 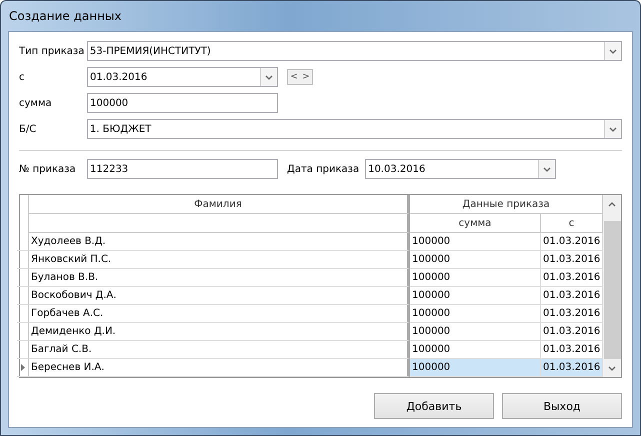 I want to click on window-title: Создание данных, so click(x=65, y=16).